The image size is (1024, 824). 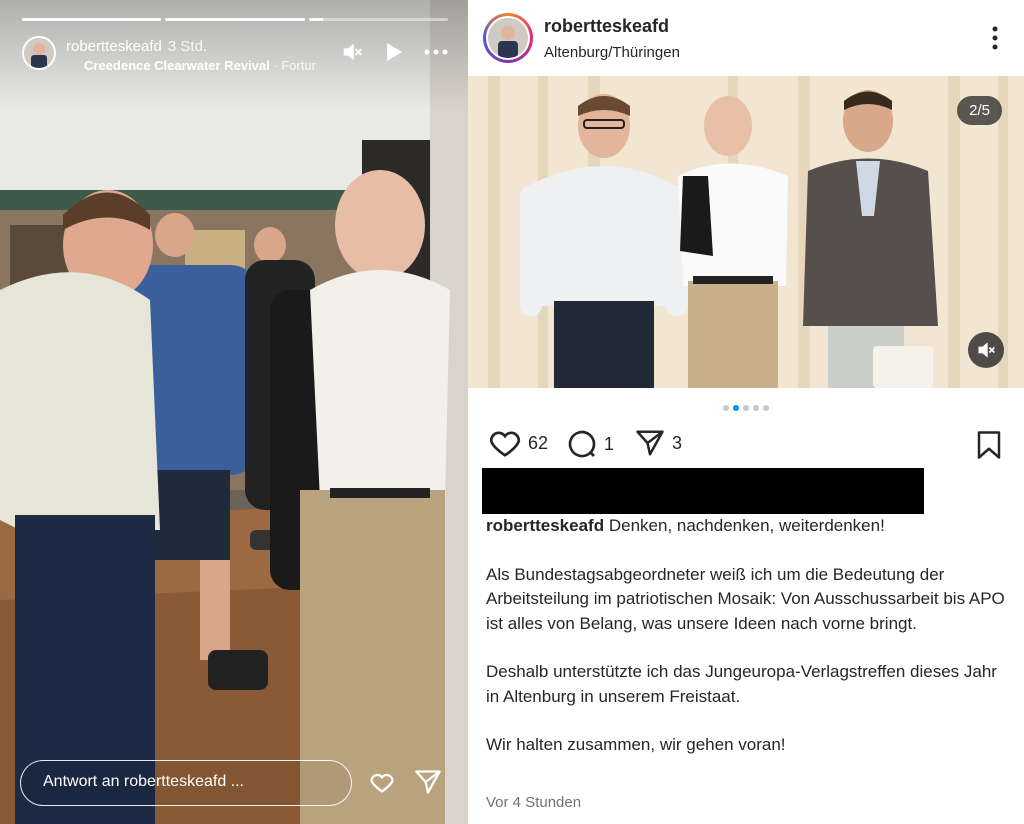 I want to click on like-count: 62, so click(x=538, y=443).